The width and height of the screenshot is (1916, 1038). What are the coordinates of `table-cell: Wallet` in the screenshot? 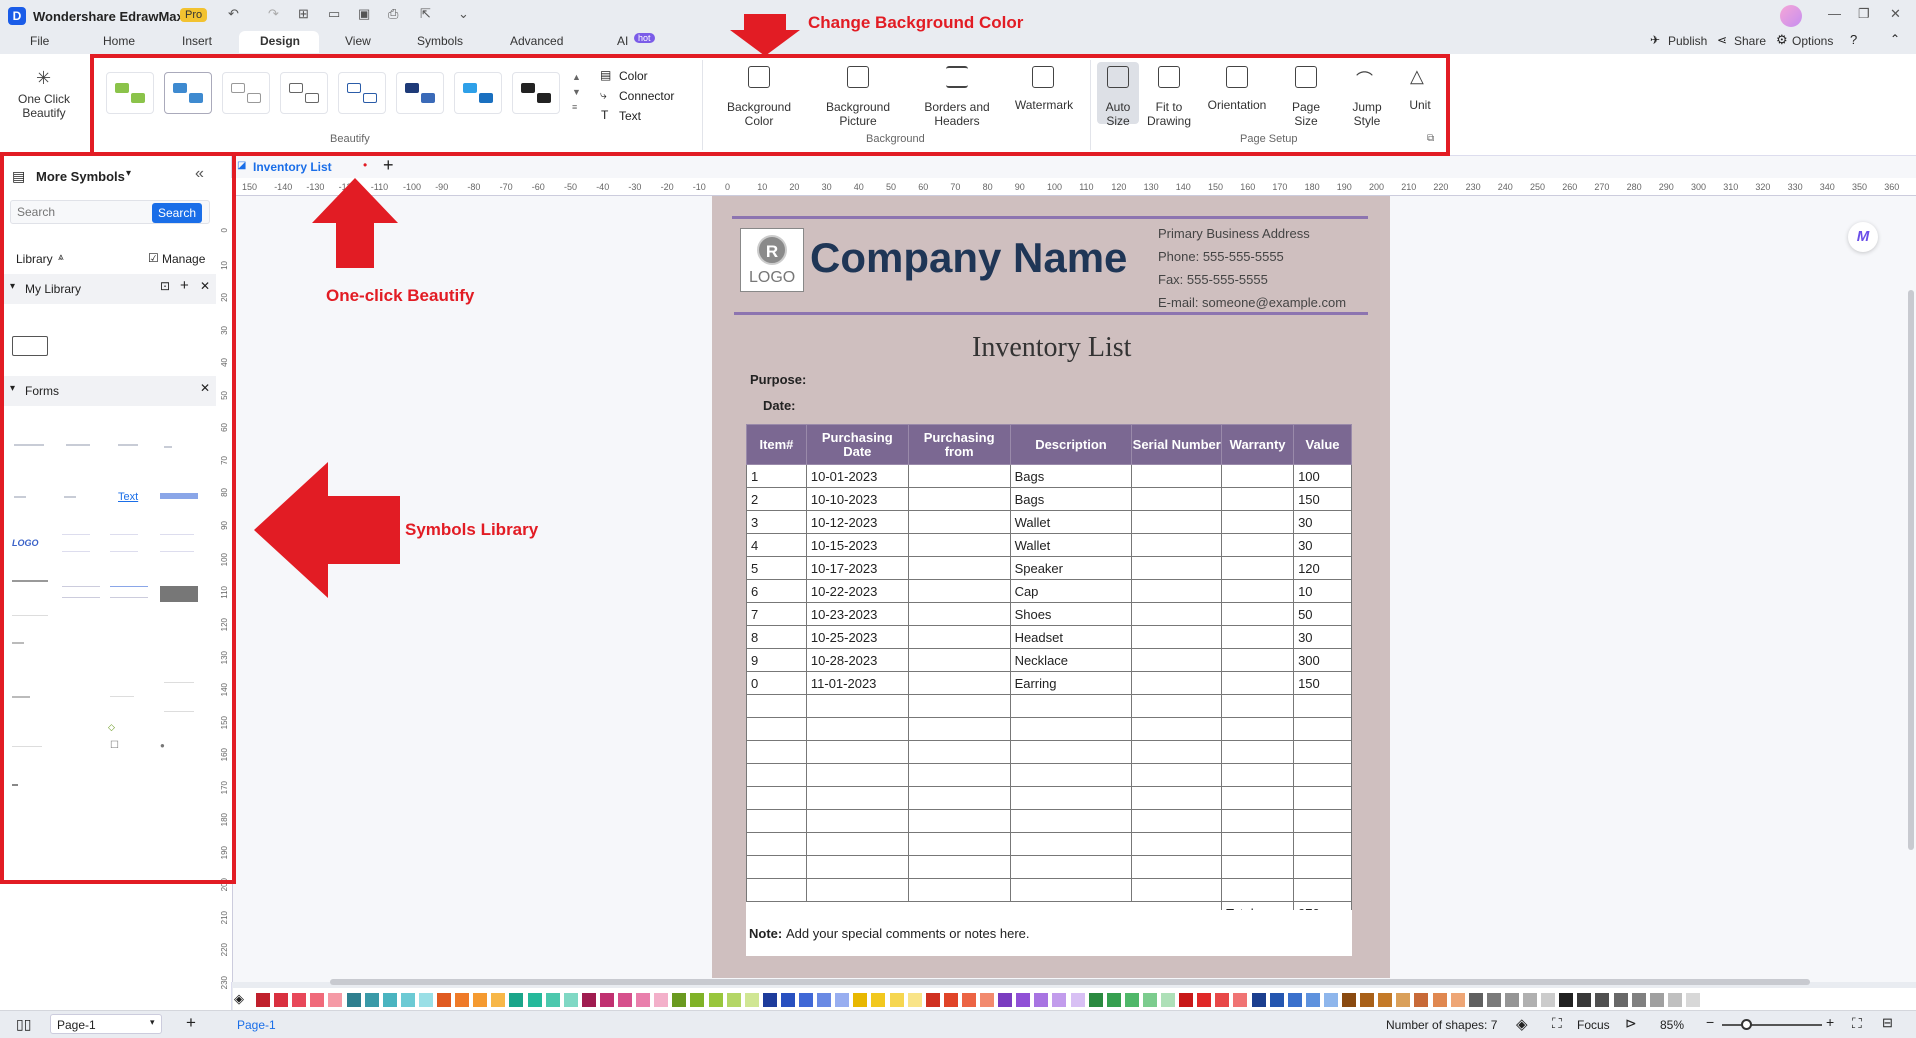 It's located at (1071, 545).